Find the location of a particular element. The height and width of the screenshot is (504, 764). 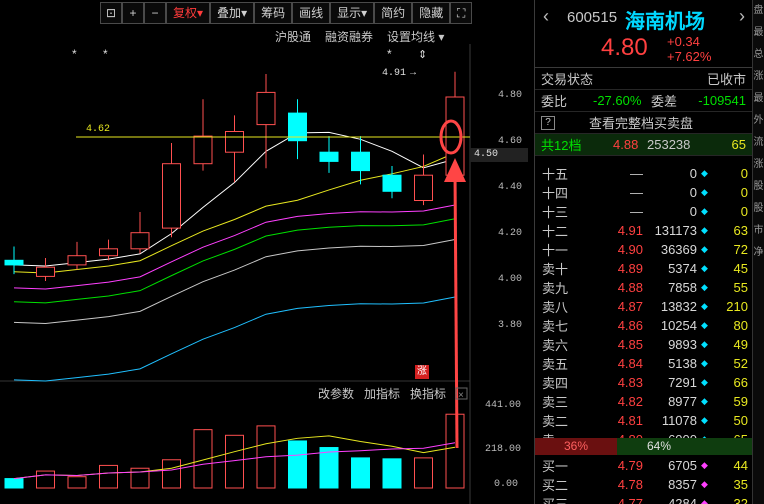

edge-tab: 流 is located at coordinates (758, 143).